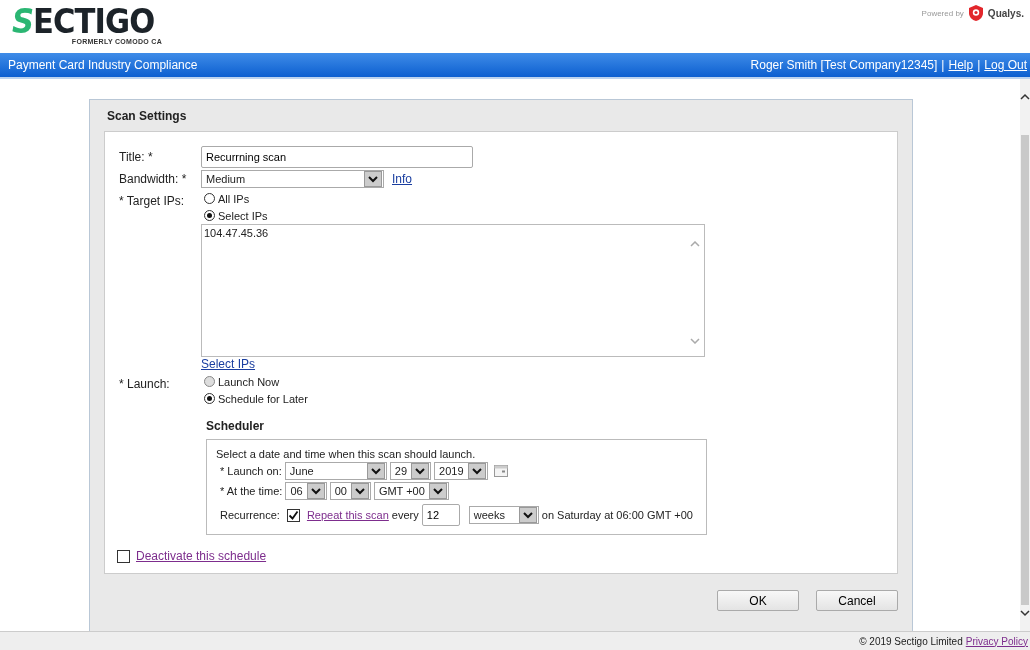 The height and width of the screenshot is (650, 1030). What do you see at coordinates (996, 641) in the screenshot?
I see `privacy-policy-link: Privacy Policy` at bounding box center [996, 641].